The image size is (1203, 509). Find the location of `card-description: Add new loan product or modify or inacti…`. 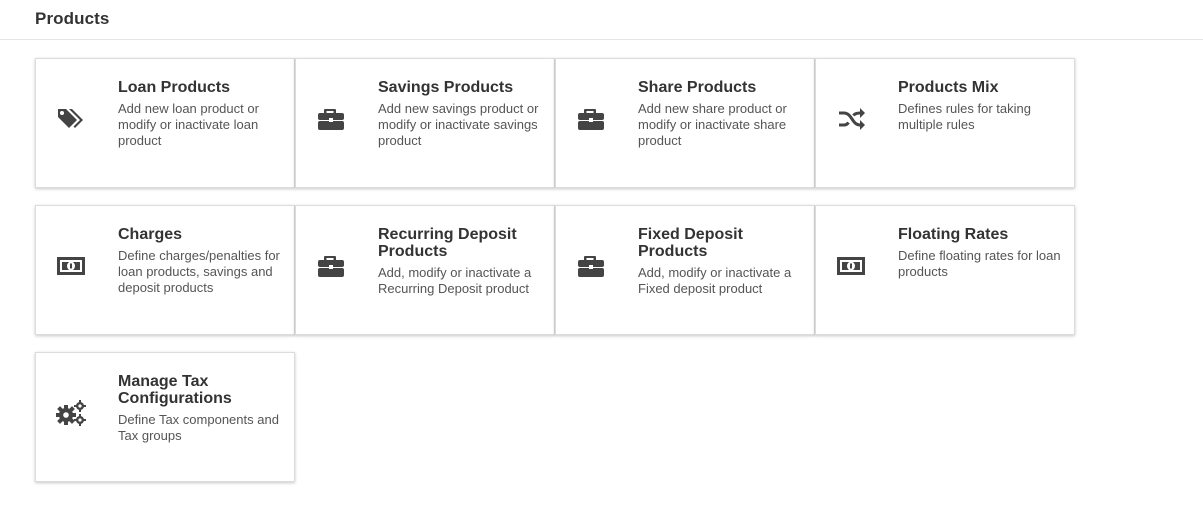

card-description: Add new loan product or modify or inacti… is located at coordinates (188, 124).